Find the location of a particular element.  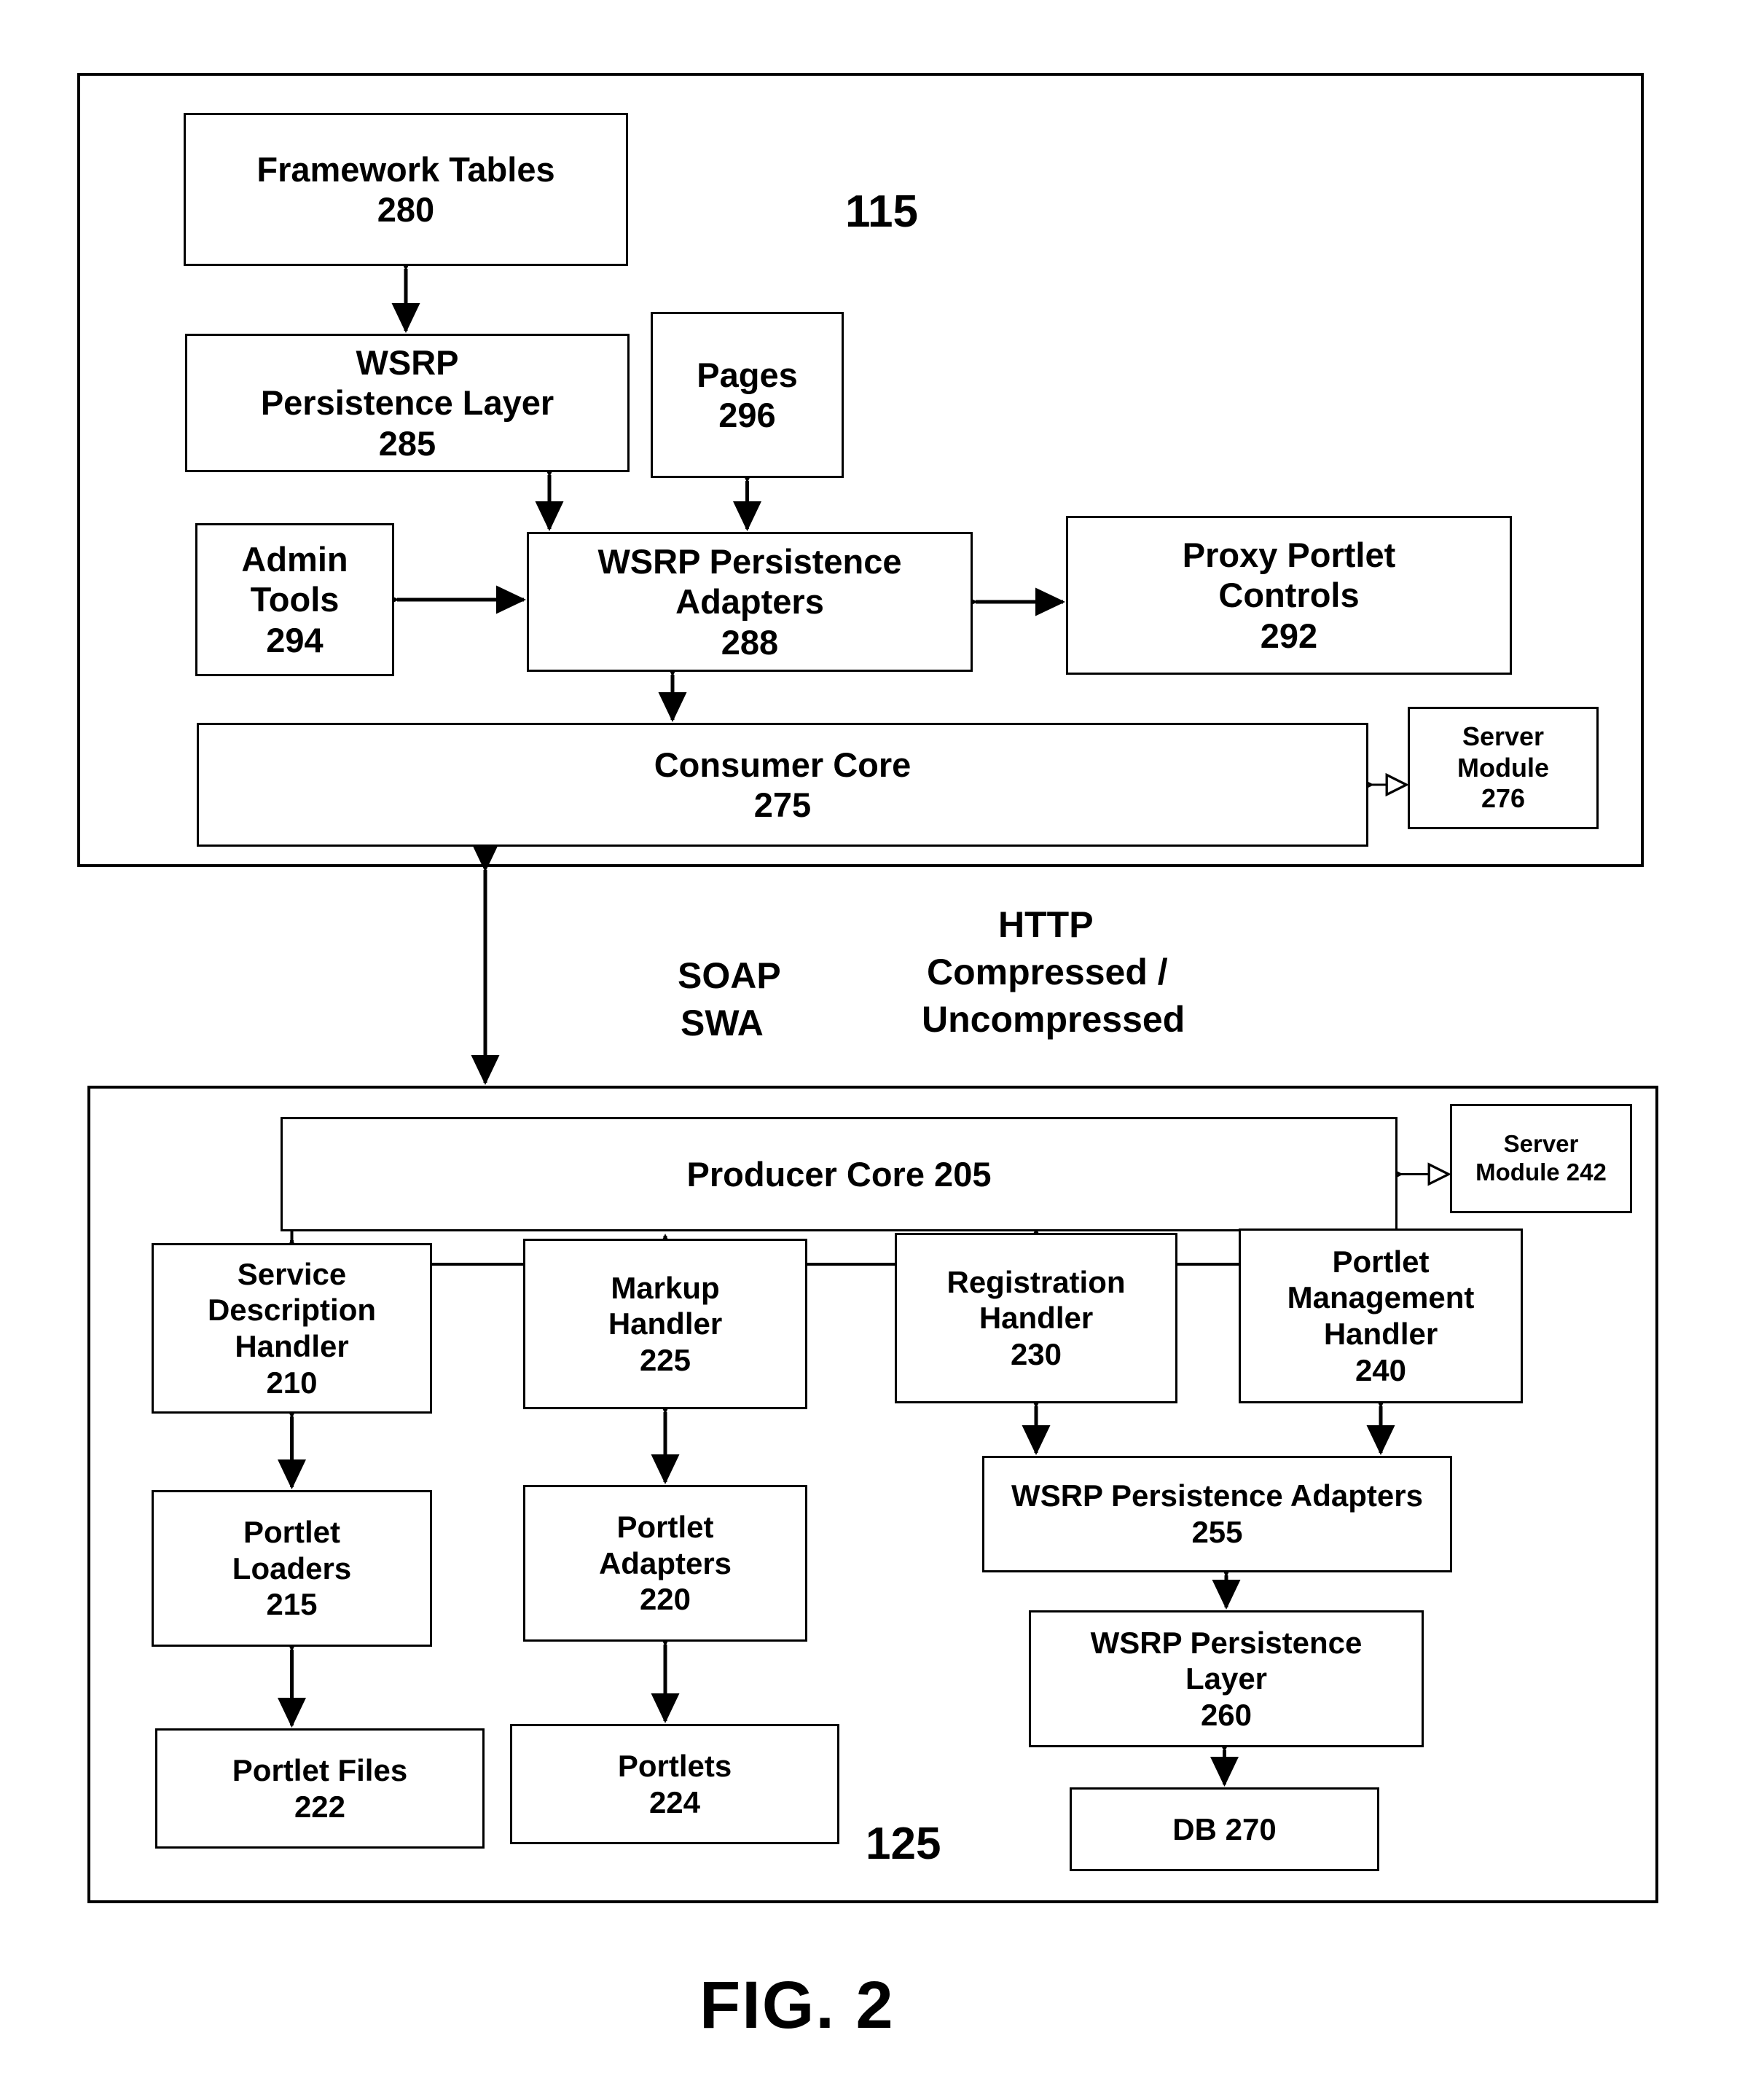

box-producer-server-module: Server Module 242 is located at coordinates (1541, 1158).